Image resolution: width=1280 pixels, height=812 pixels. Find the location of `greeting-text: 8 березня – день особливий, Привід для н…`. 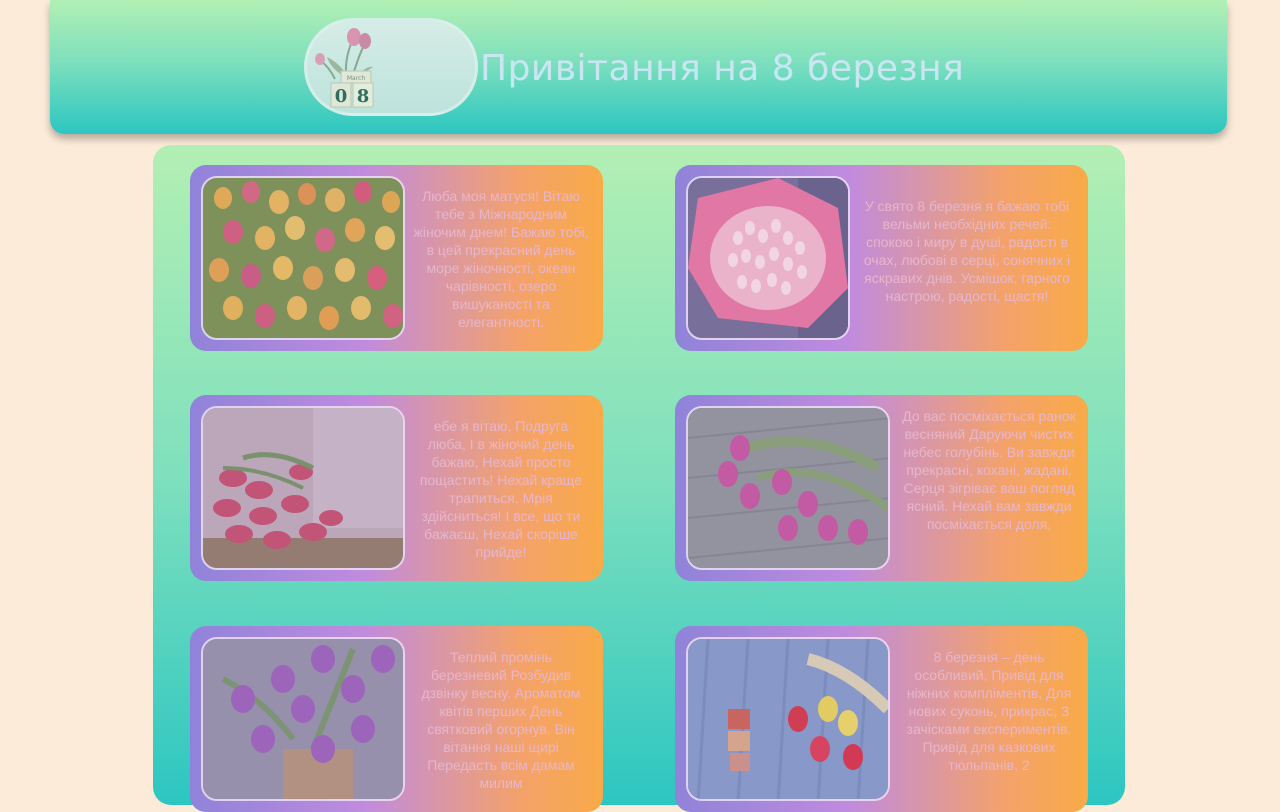

greeting-text: 8 березня – день особливий, Привід для н… is located at coordinates (989, 711).